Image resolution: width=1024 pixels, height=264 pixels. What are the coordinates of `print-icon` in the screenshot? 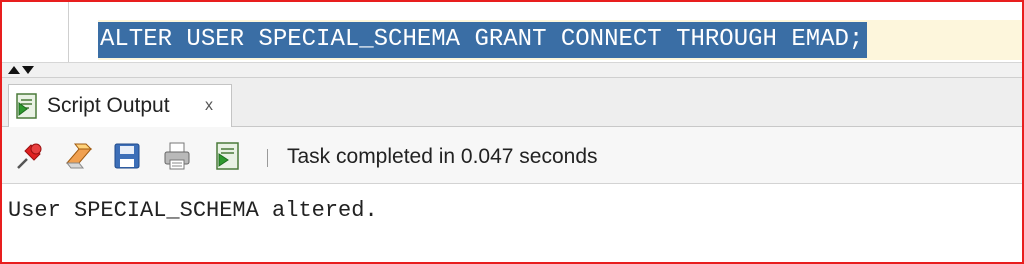 It's located at (177, 156).